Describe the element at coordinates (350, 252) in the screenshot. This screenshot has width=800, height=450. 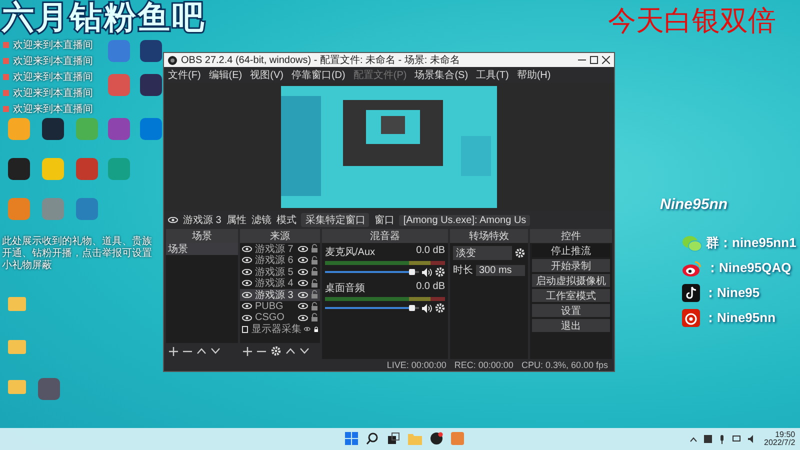
I see `channel-name: 麦克风/Aux` at that location.